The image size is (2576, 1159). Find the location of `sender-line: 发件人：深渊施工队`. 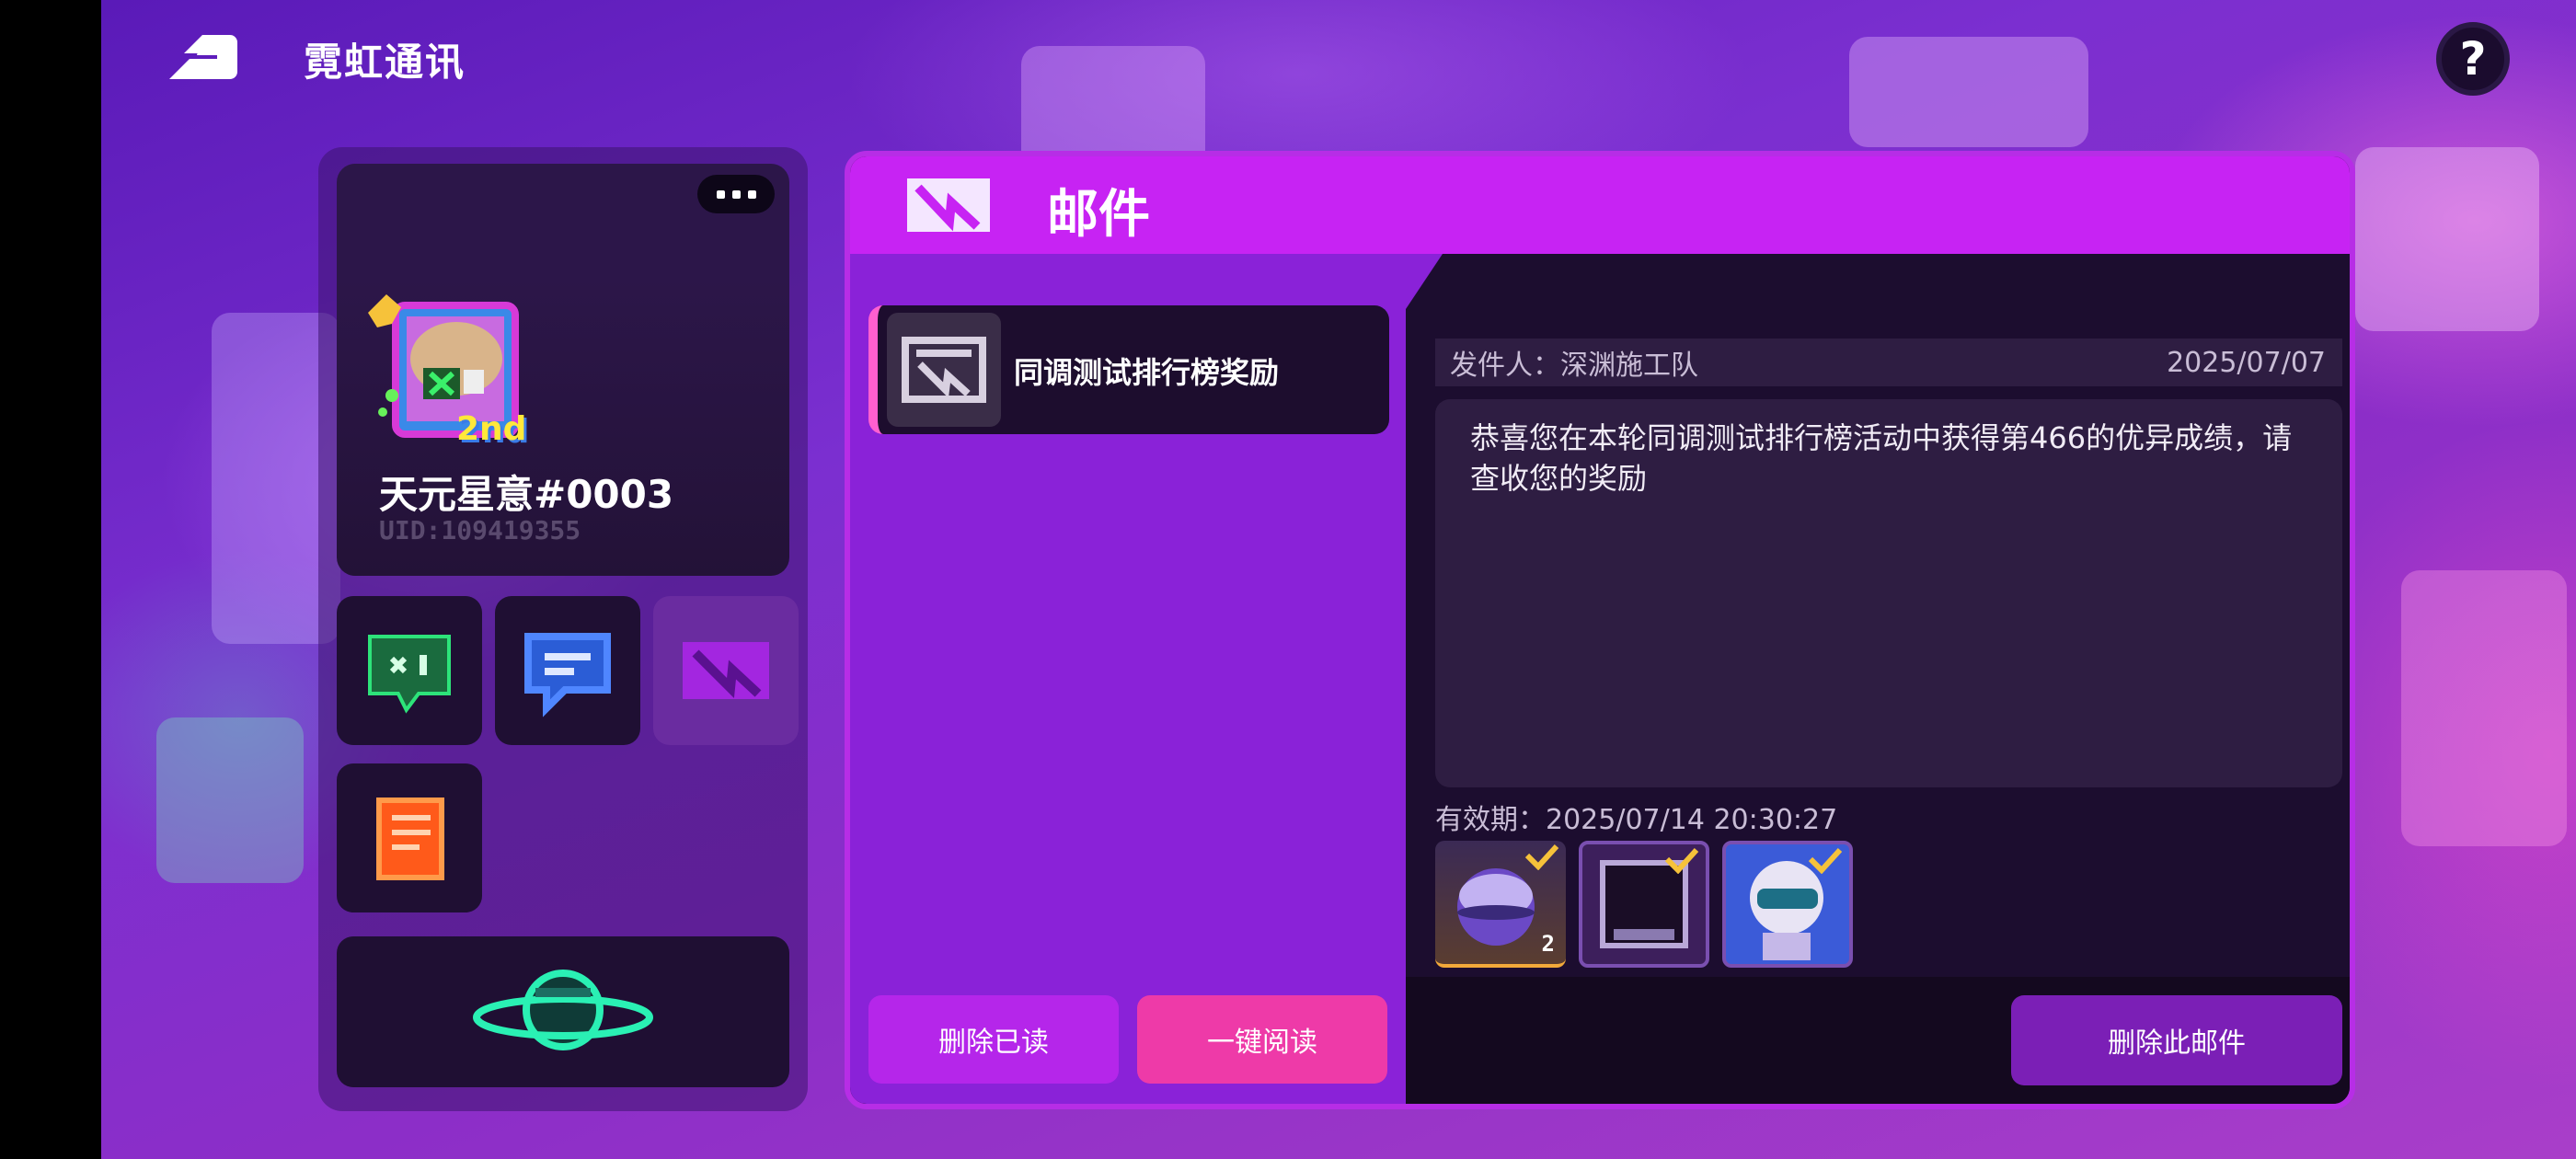

sender-line: 发件人：深渊施工队 is located at coordinates (1574, 362).